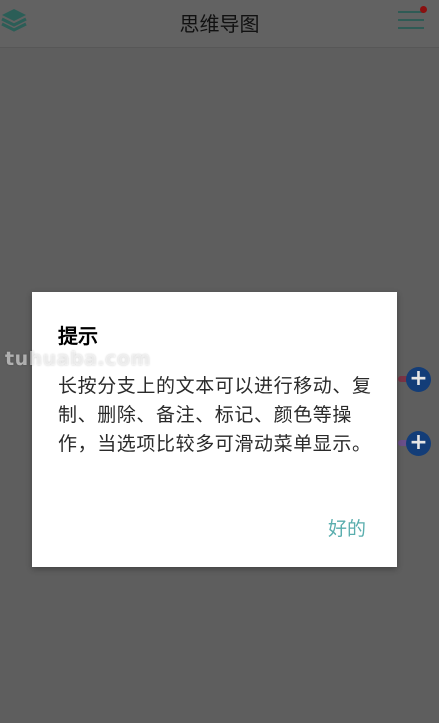  I want to click on top-app-bar: 思维导图, so click(219, 24).